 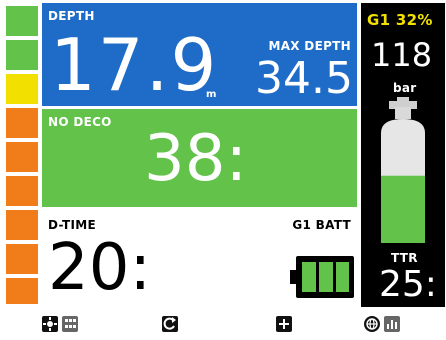 I want to click on max-depth-value: 34.5, so click(x=304, y=78).